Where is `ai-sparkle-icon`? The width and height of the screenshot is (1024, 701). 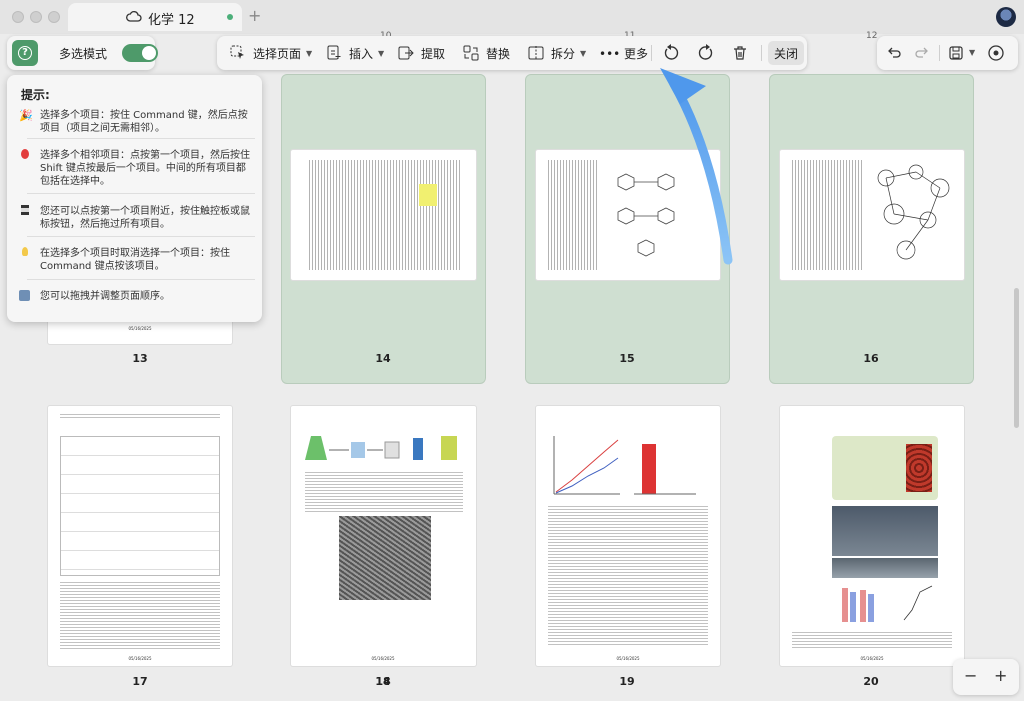
ai-sparkle-icon is located at coordinates (996, 53).